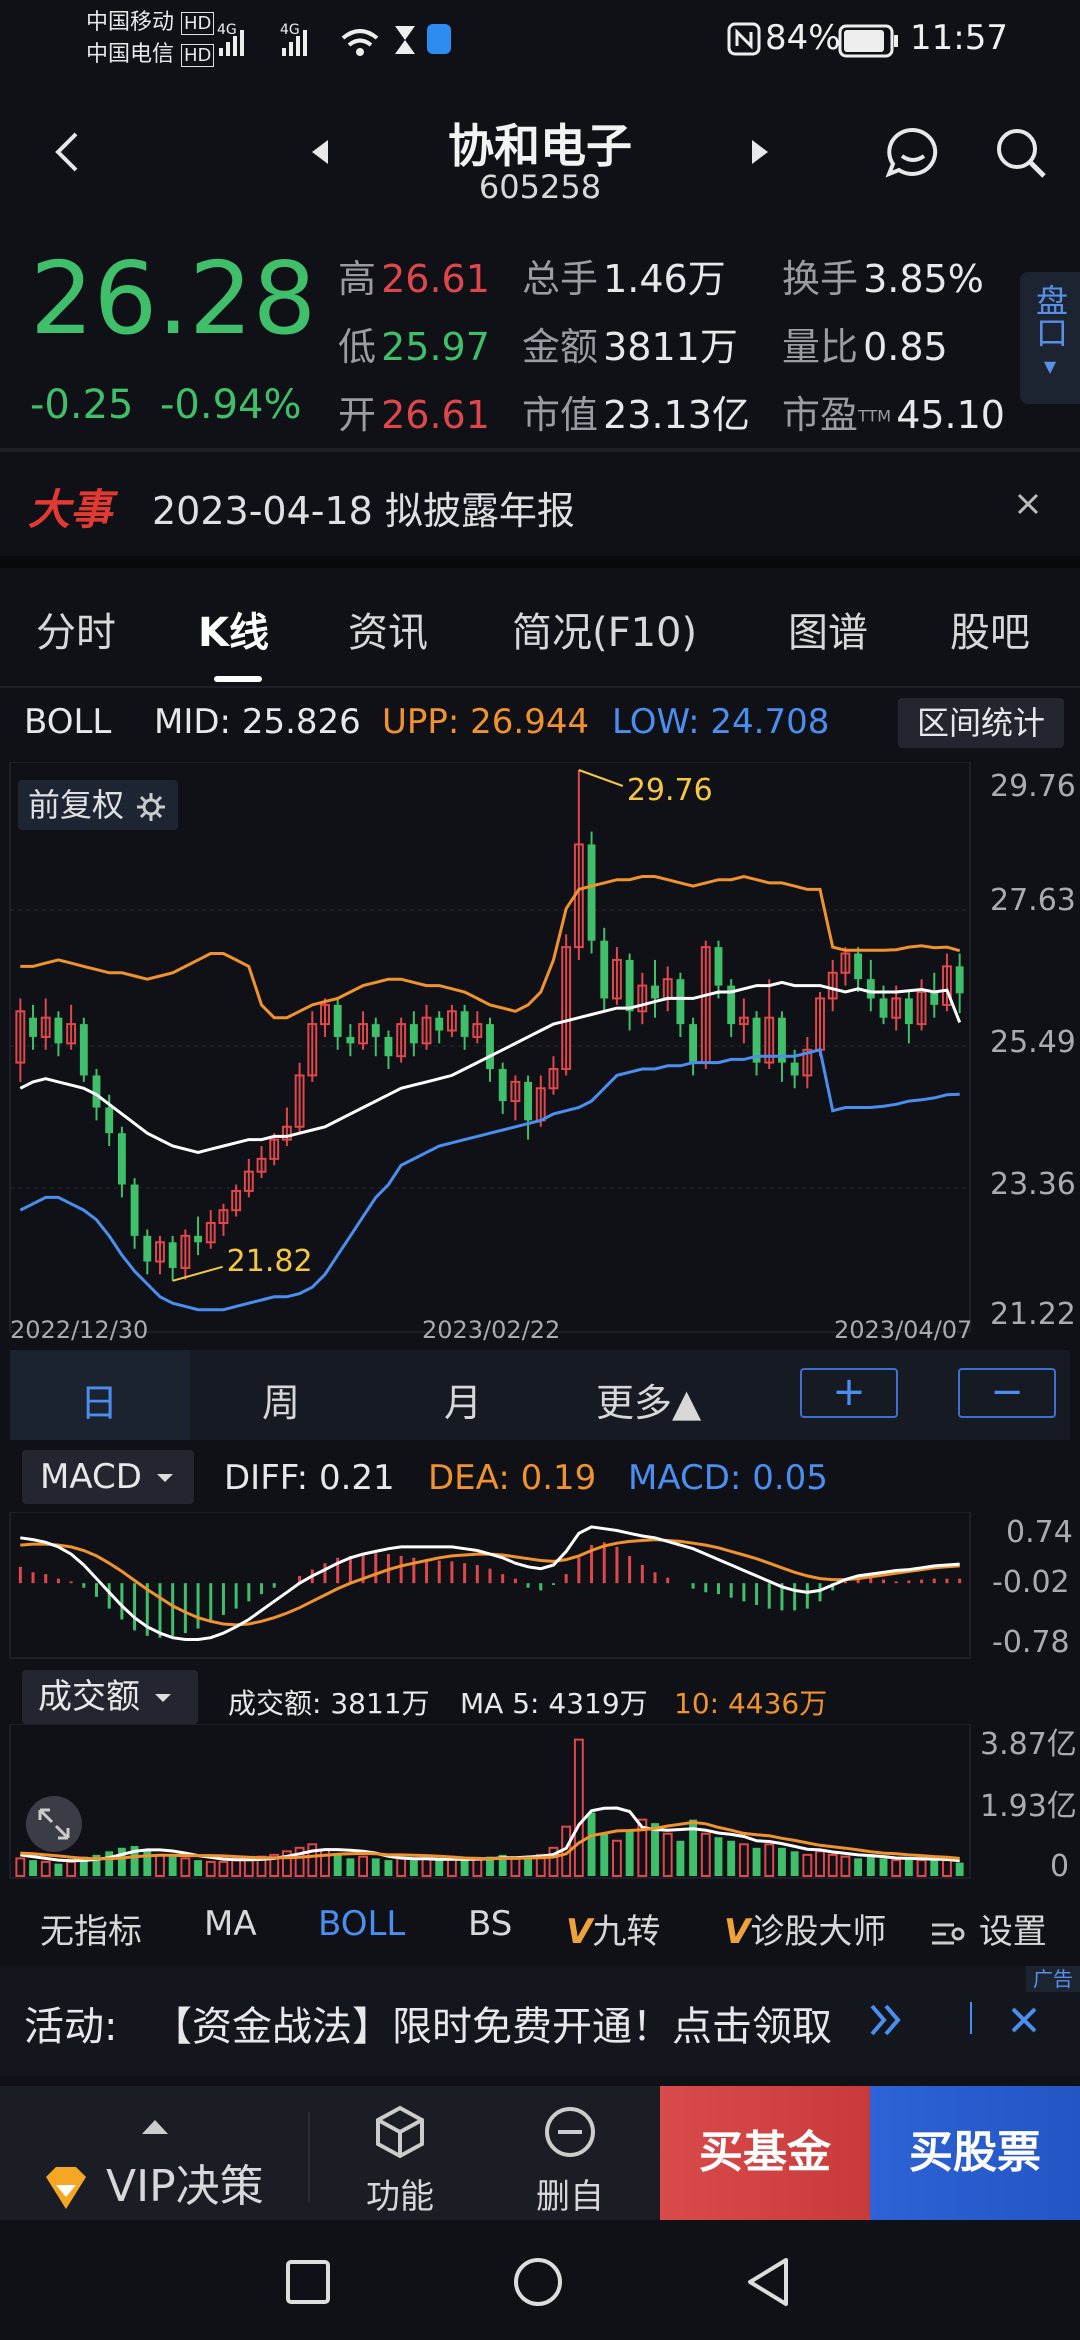  What do you see at coordinates (828, 629) in the screenshot?
I see `tab-graph: 图谱` at bounding box center [828, 629].